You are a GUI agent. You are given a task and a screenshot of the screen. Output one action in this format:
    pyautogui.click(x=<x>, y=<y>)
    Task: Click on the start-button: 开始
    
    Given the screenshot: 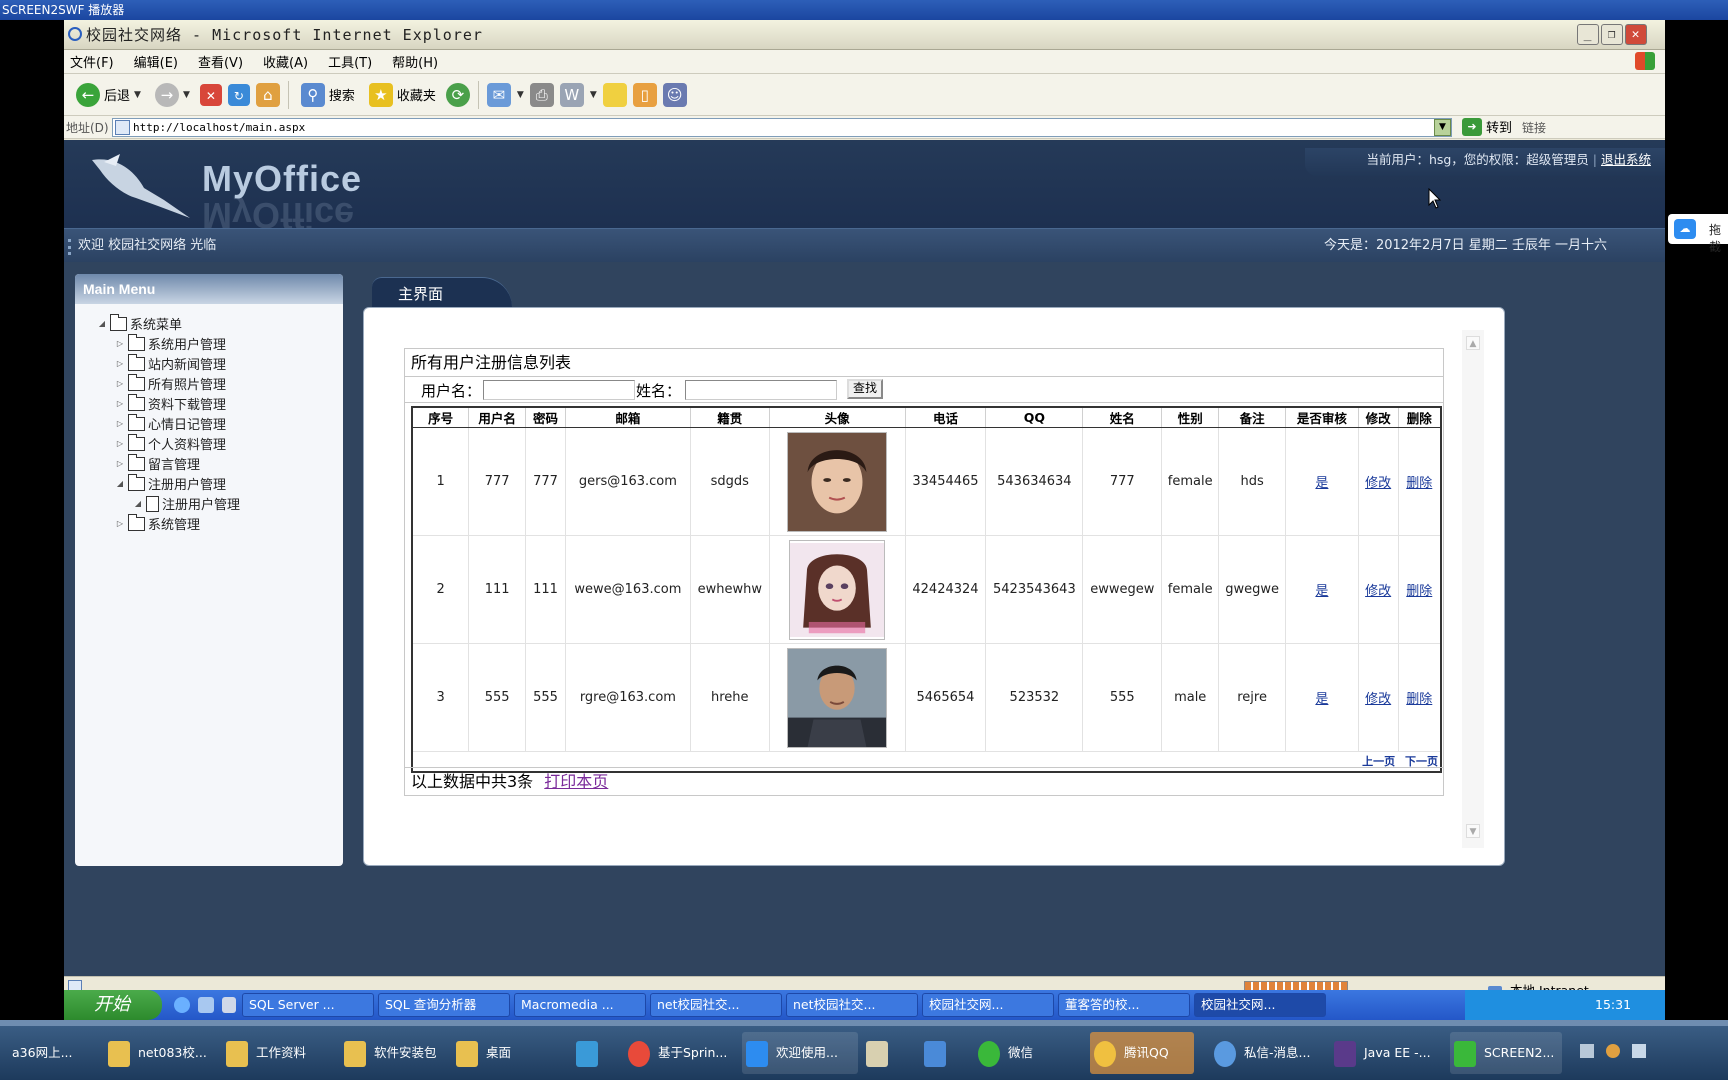 What is the action you would take?
    pyautogui.click(x=113, y=1005)
    